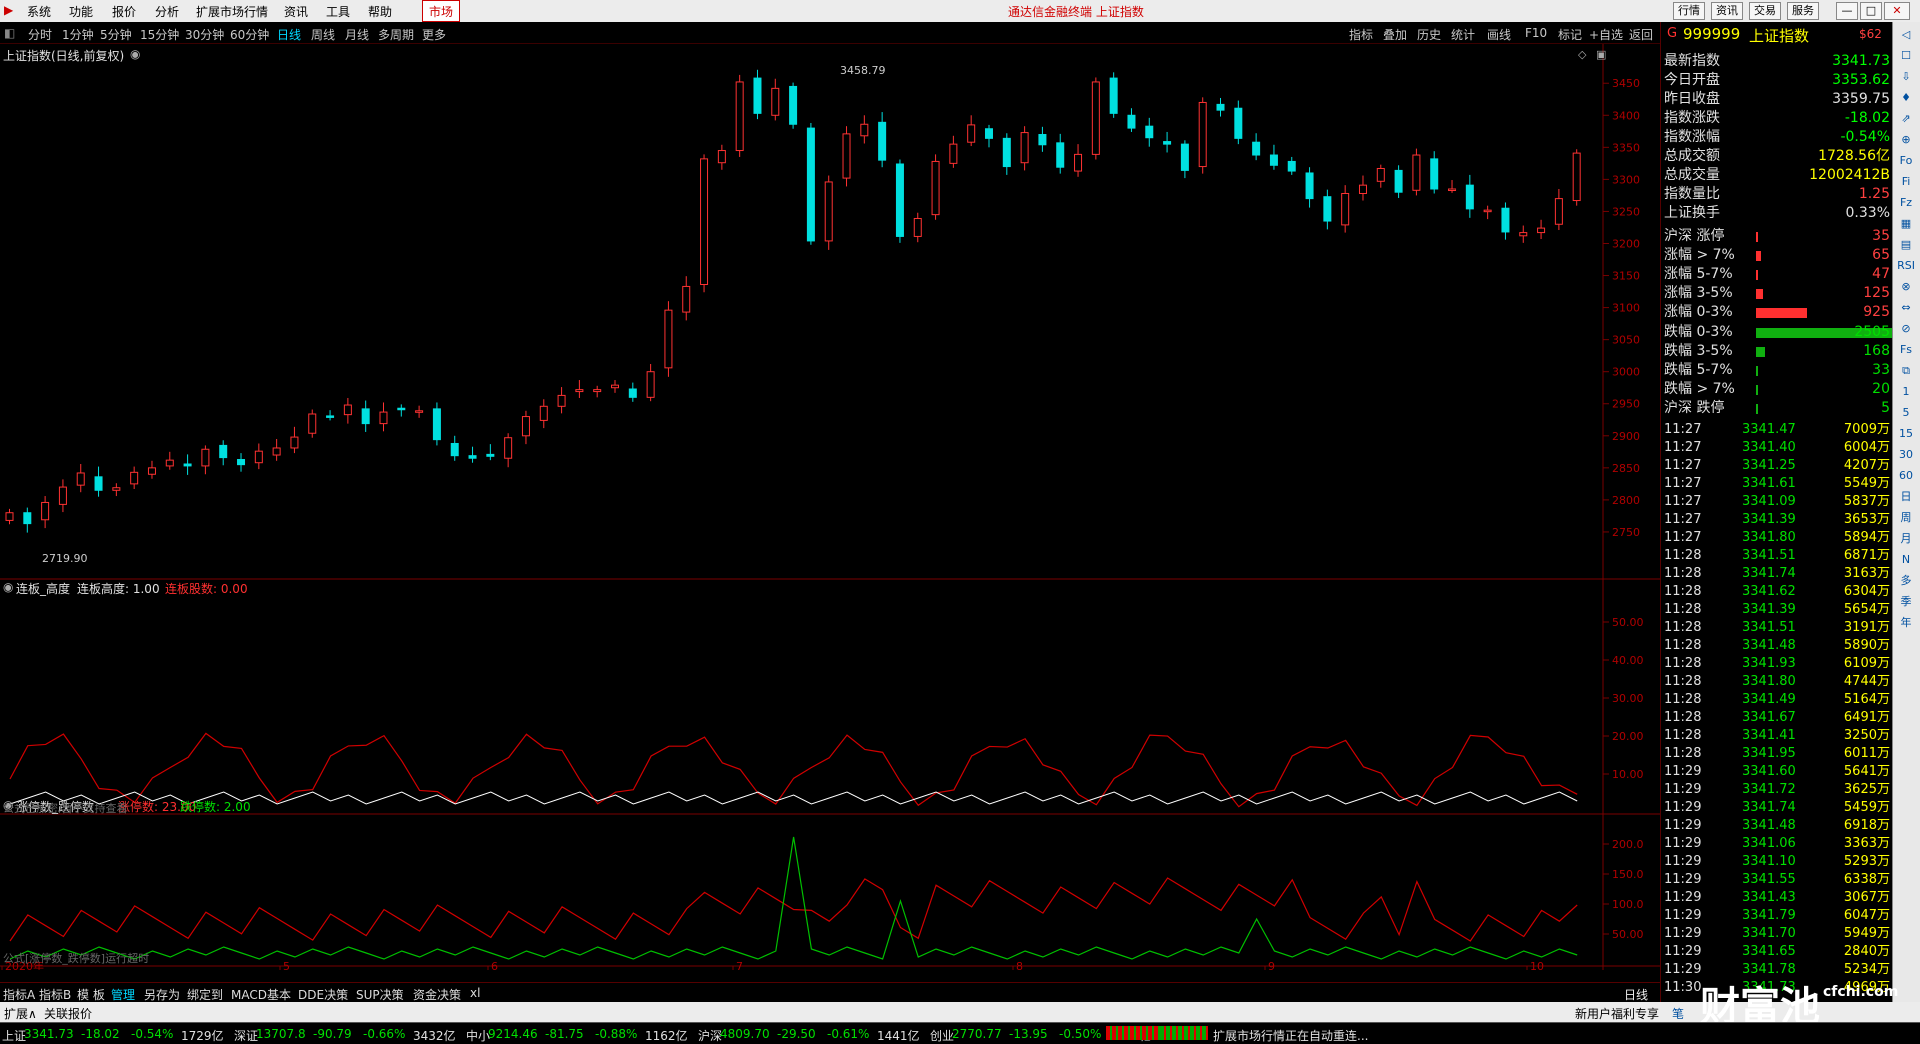  I want to click on tool-mark: 标记, so click(1570, 34).